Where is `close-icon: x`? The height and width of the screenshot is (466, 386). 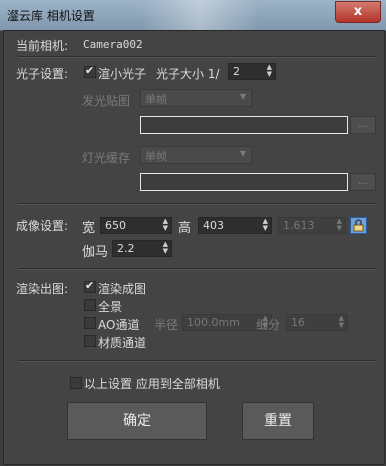
close-icon: x is located at coordinates (358, 11).